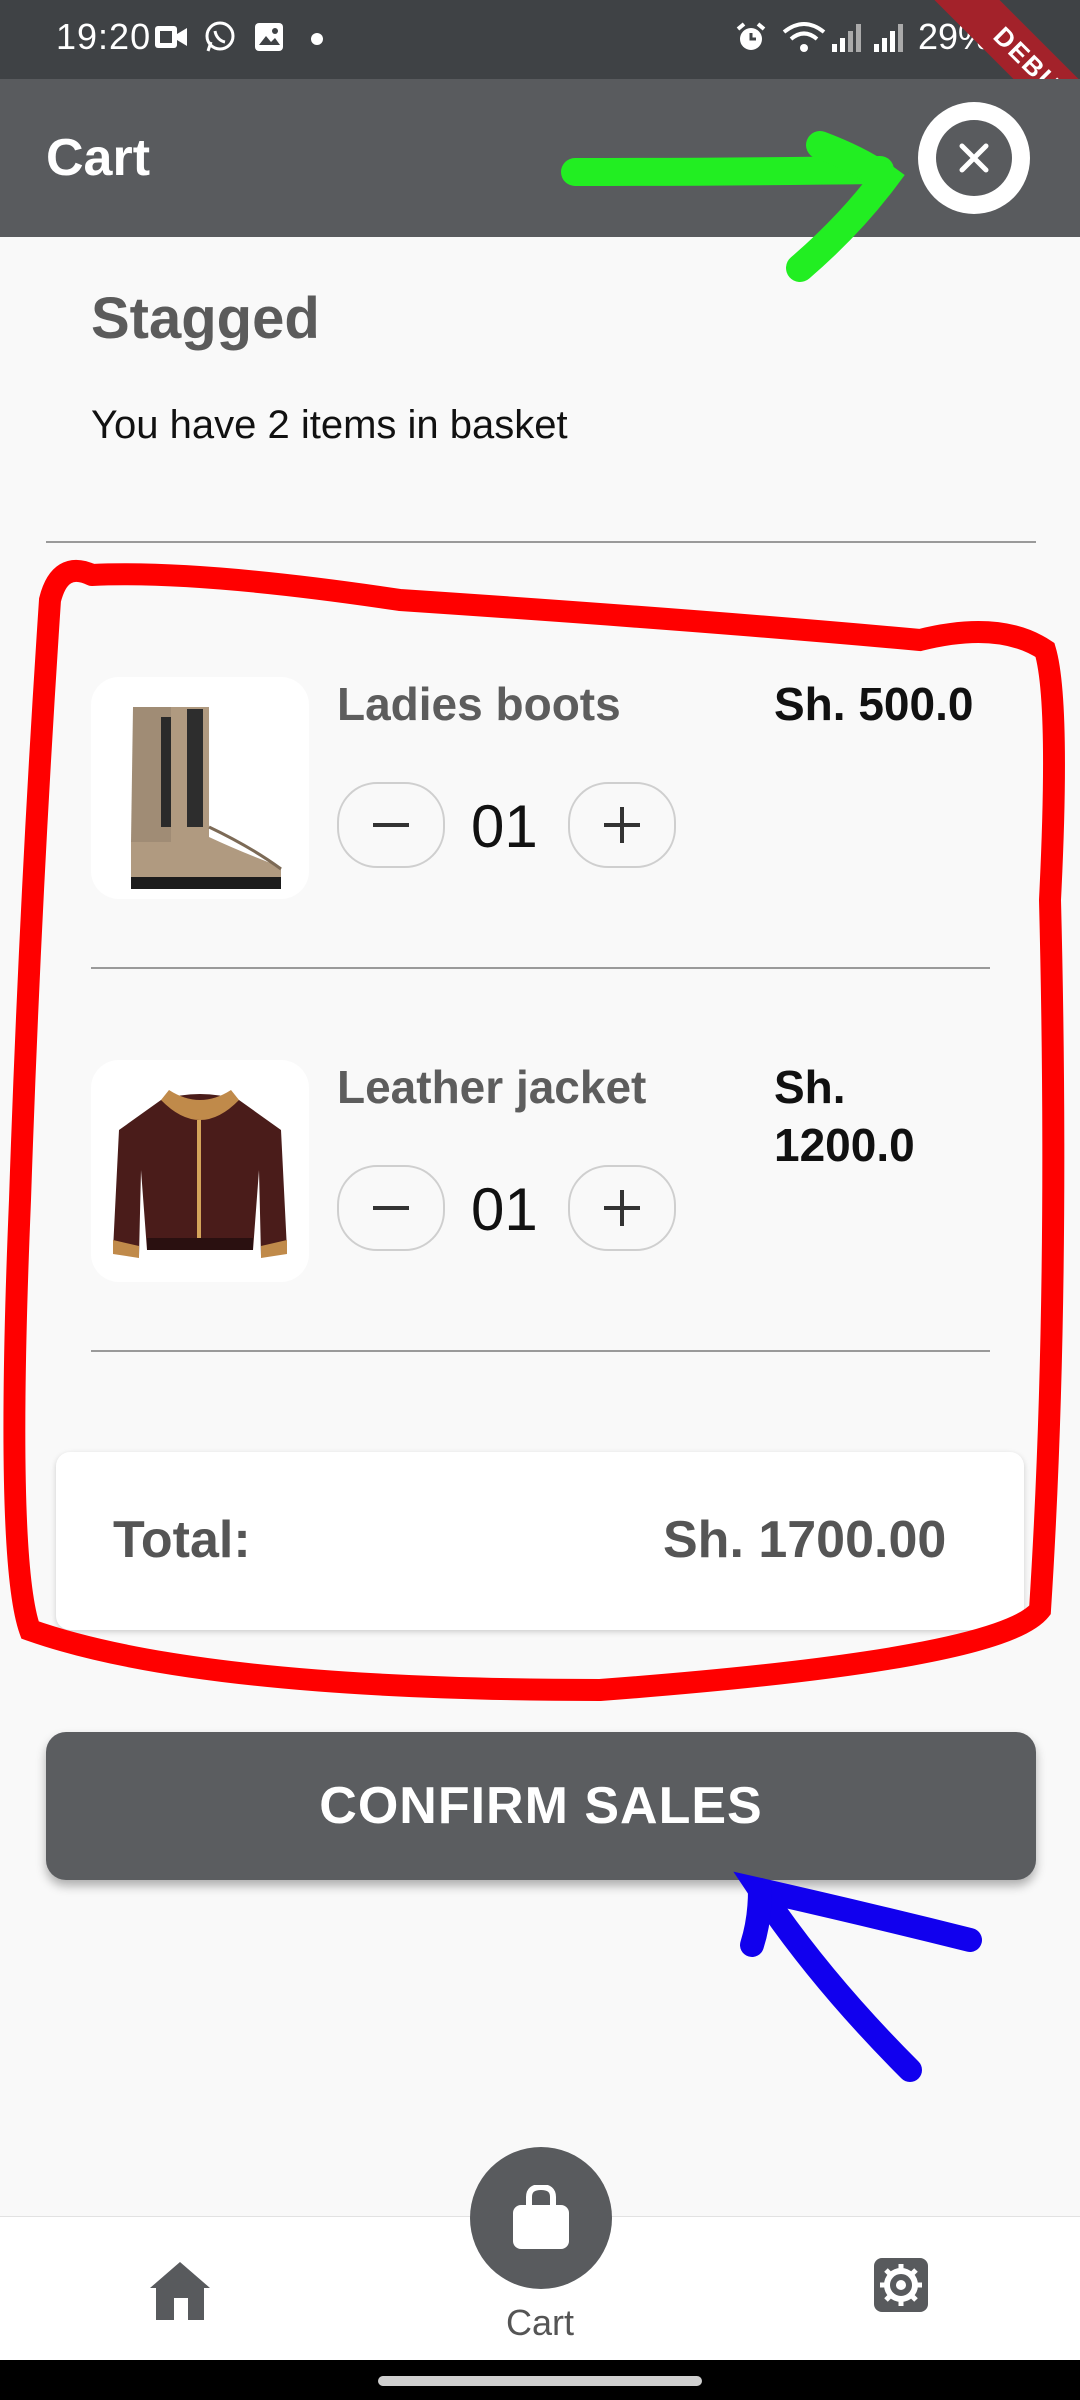 The image size is (1080, 2400). What do you see at coordinates (541, 1806) in the screenshot?
I see `confirm-sales-button: CONFIRM SALES` at bounding box center [541, 1806].